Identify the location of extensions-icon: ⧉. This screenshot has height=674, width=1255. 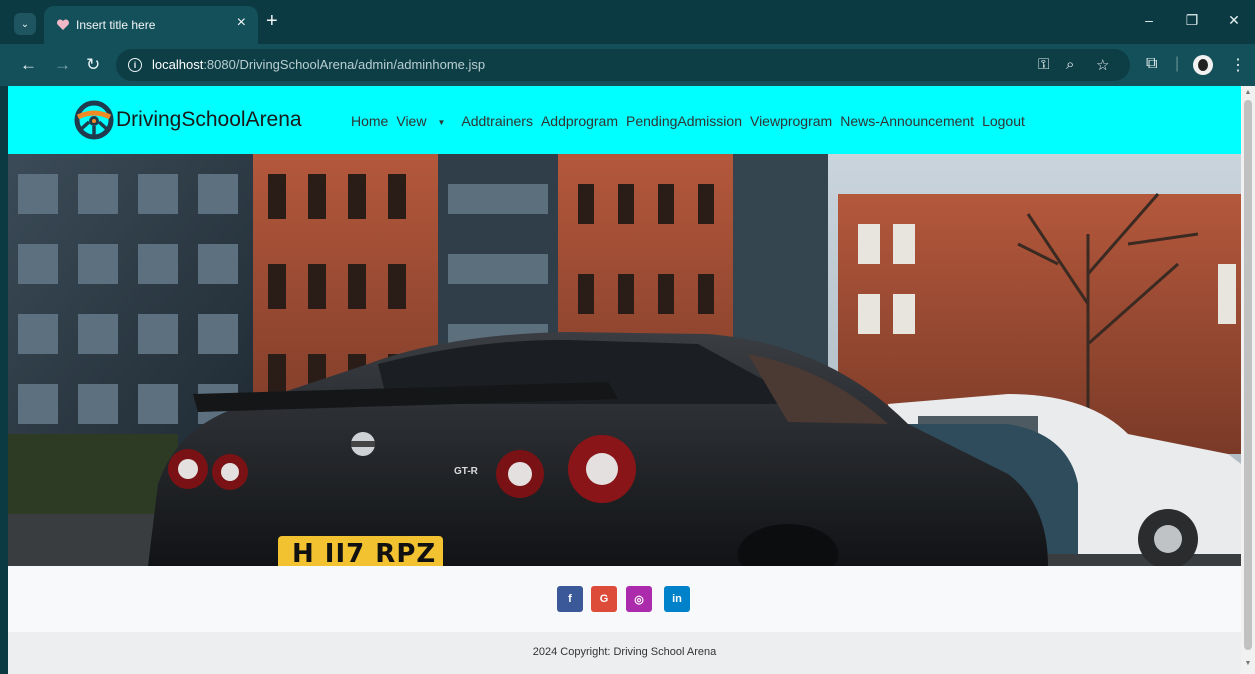
(1151, 64).